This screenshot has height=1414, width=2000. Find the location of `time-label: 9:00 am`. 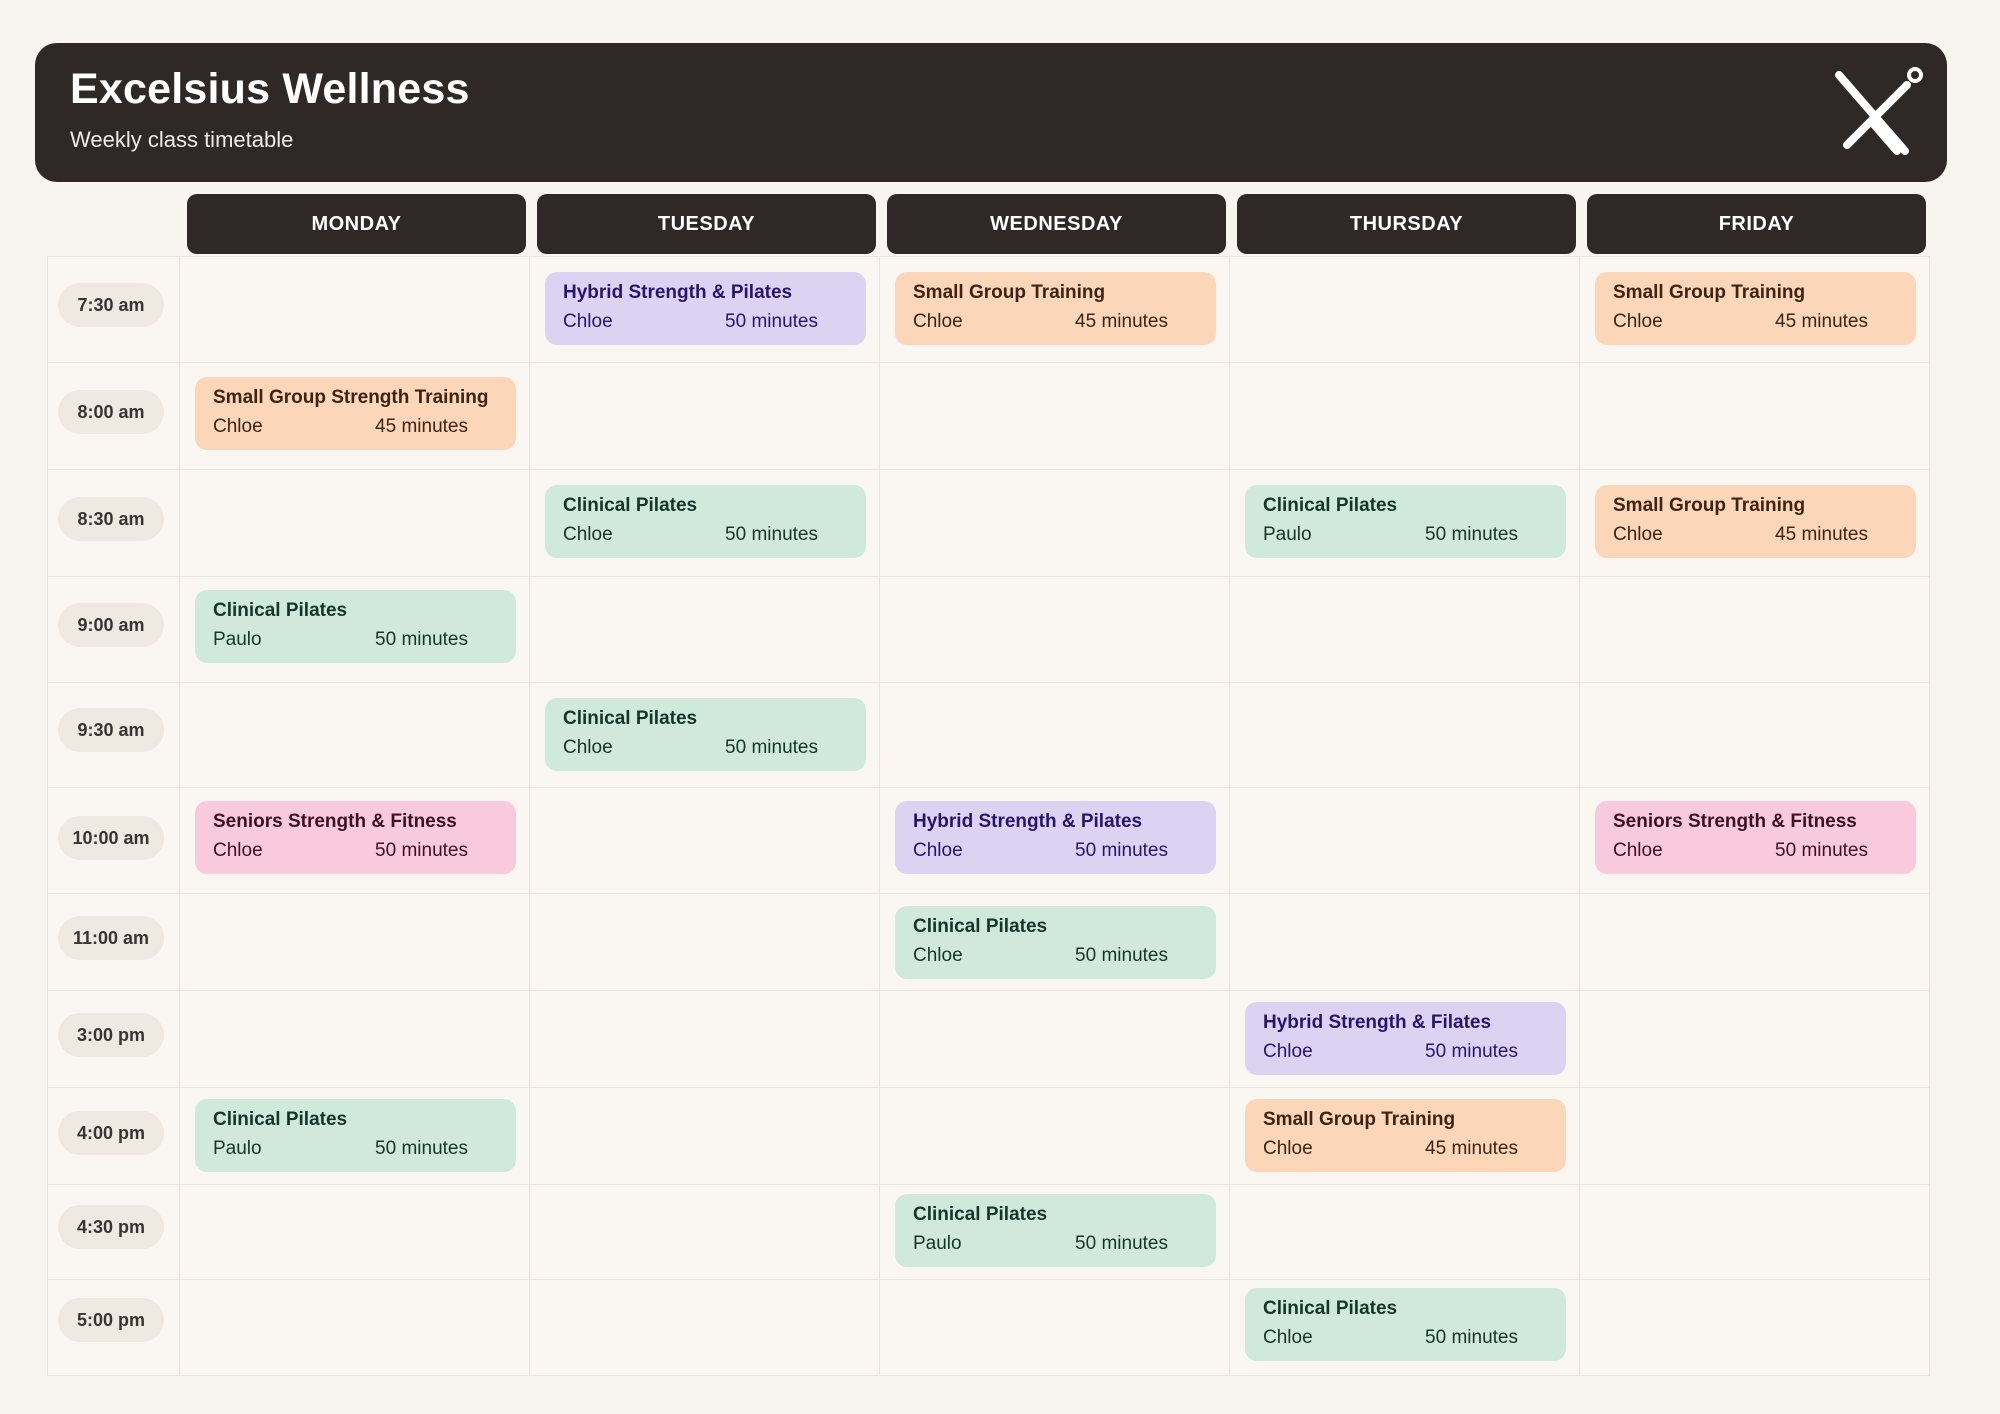

time-label: 9:00 am is located at coordinates (111, 625).